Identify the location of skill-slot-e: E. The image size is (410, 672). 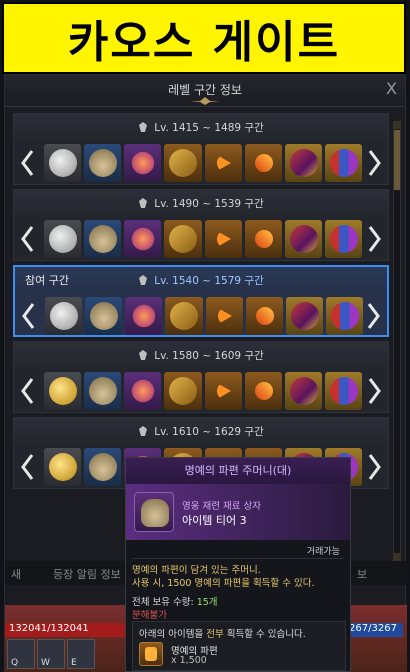
(81, 654).